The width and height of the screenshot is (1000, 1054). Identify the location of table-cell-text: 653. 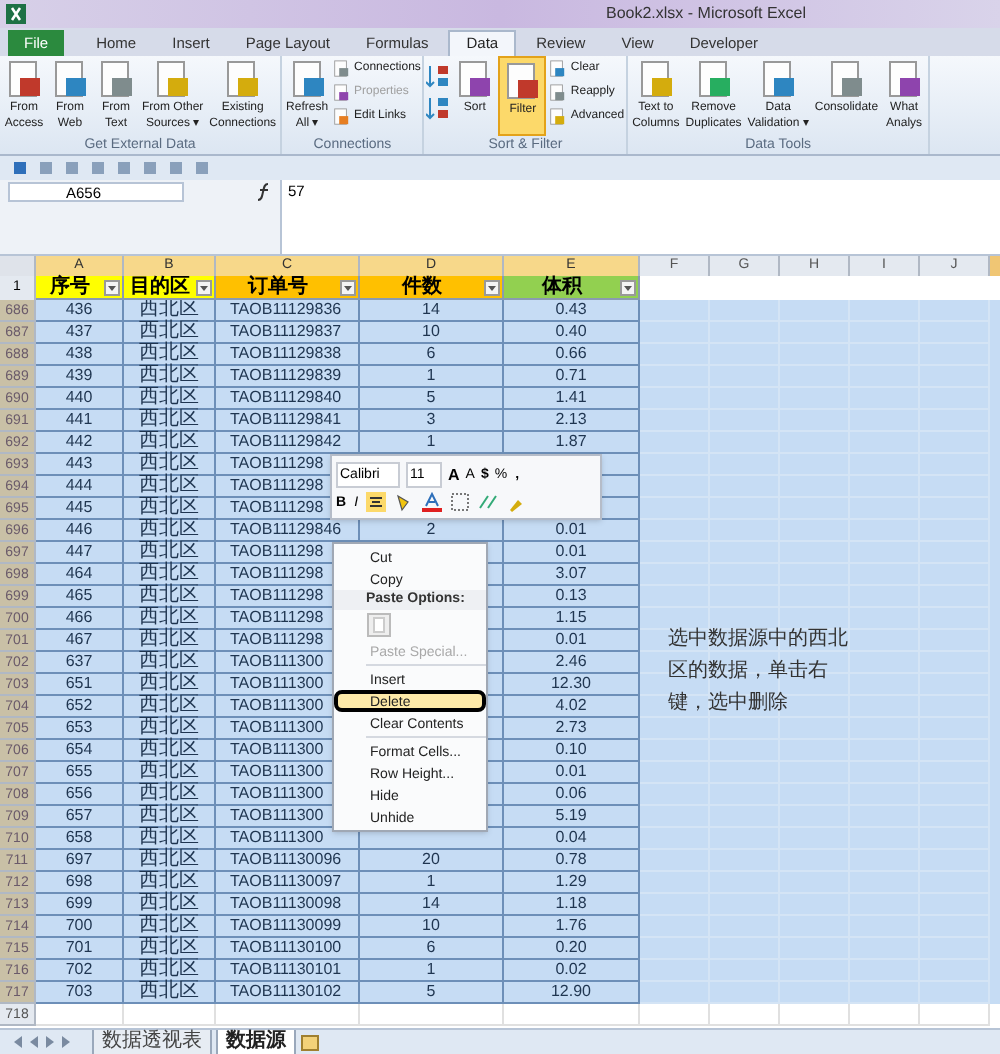
(79, 728).